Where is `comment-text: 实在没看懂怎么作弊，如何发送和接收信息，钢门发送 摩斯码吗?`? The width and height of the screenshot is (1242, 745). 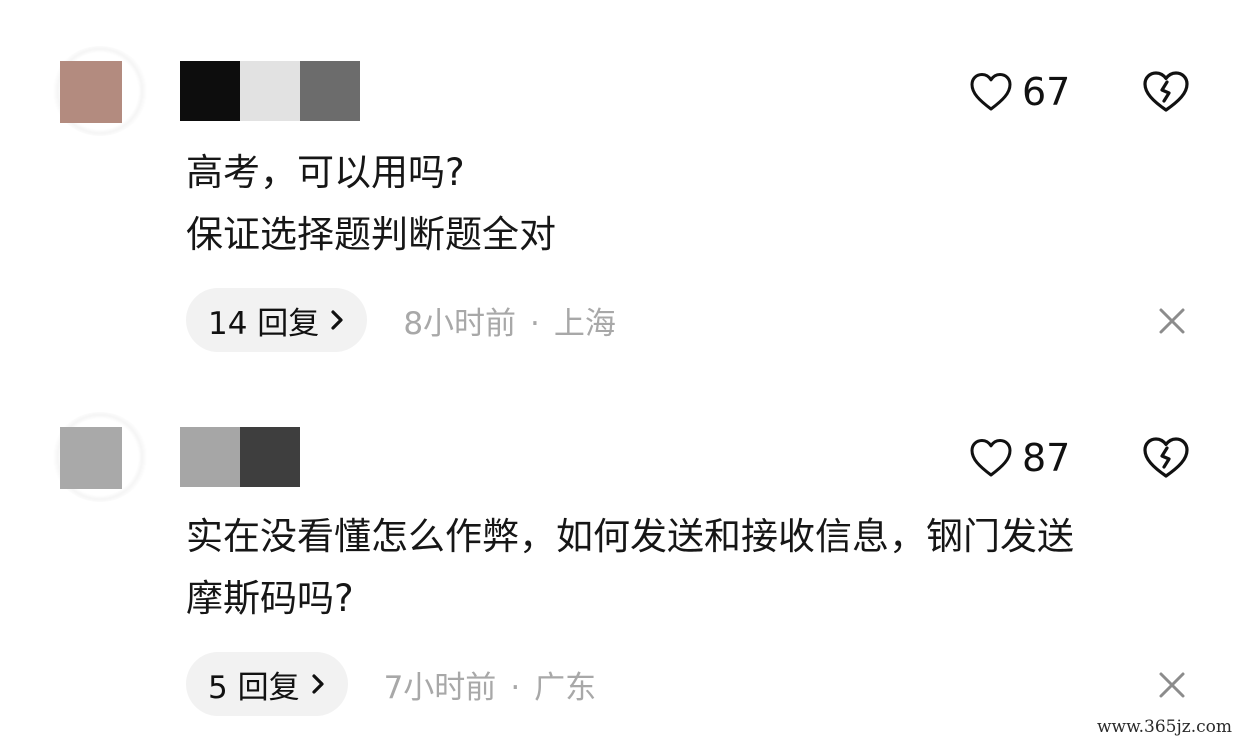 comment-text: 实在没看懂怎么作弊，如何发送和接收信息，钢门发送 摩斯码吗? is located at coordinates (630, 567).